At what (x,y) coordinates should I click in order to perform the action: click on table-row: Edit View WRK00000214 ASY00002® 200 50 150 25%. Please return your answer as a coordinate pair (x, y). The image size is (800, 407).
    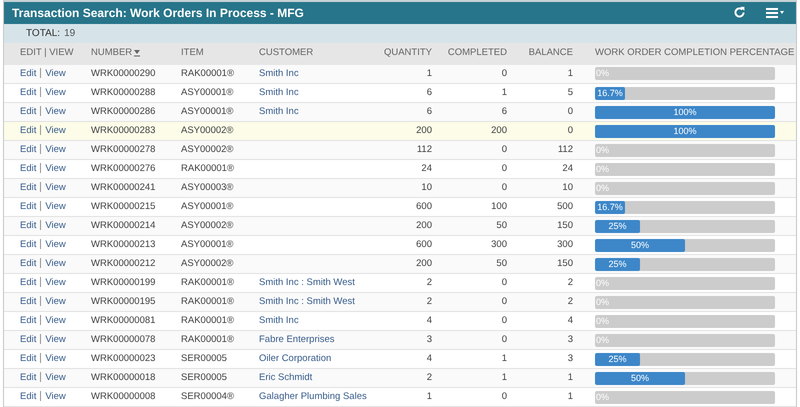
    Looking at the image, I should click on (400, 226).